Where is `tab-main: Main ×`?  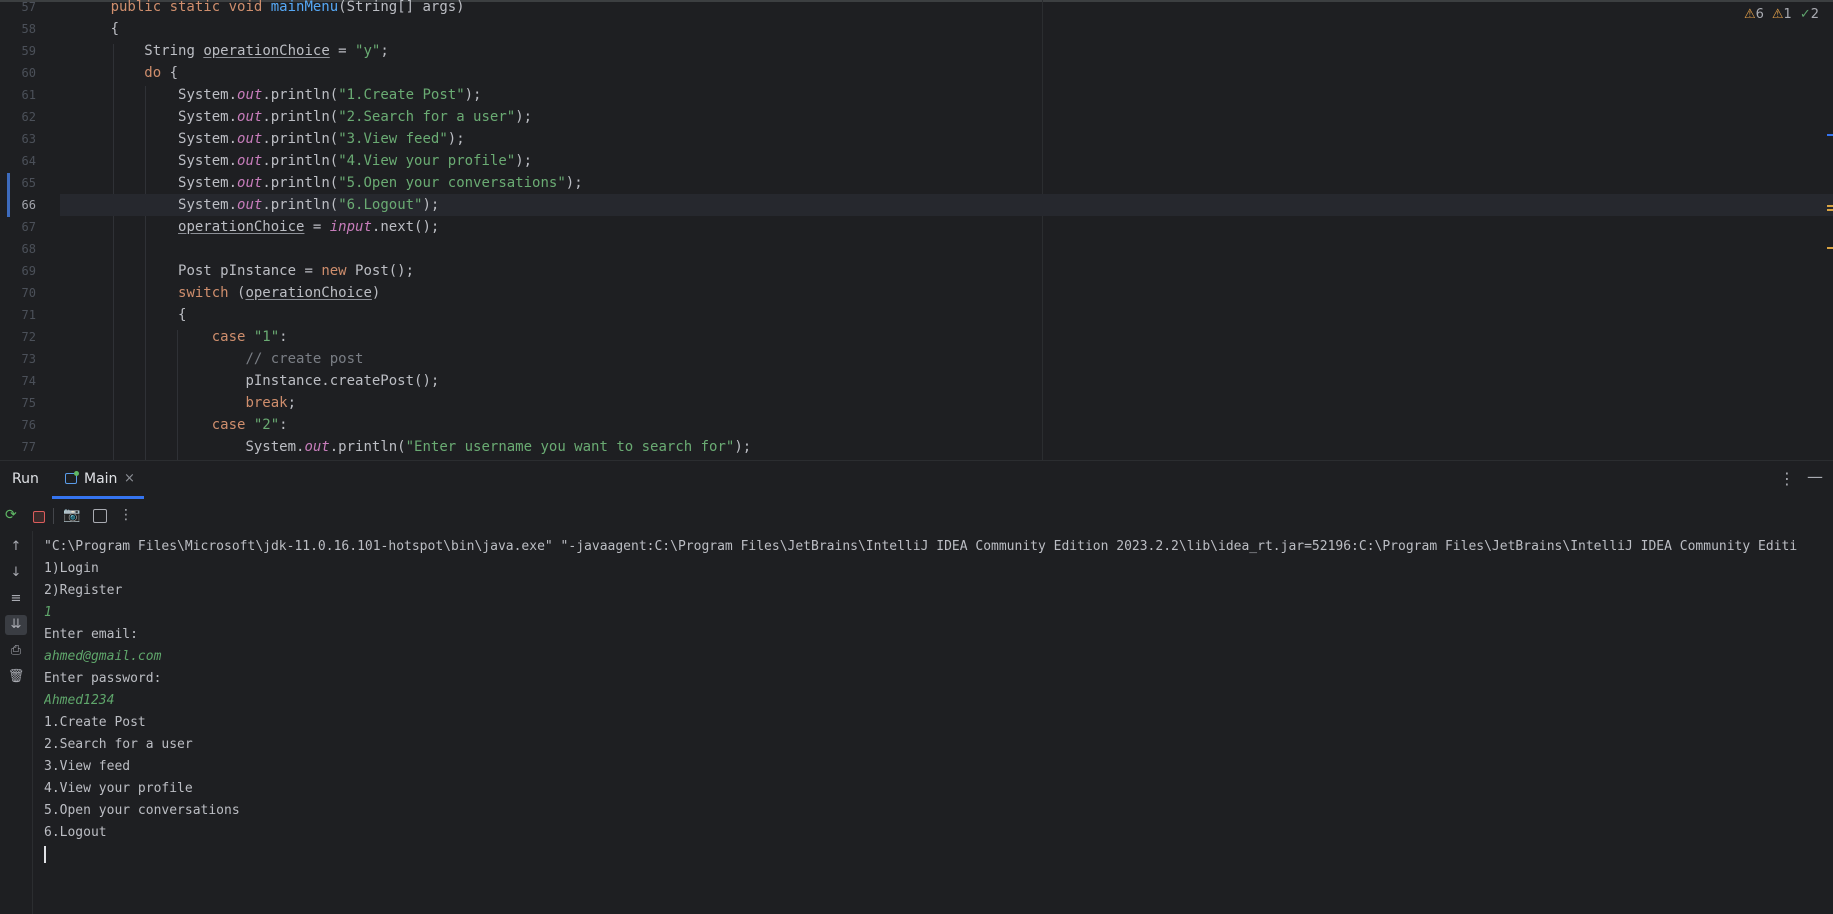 tab-main: Main × is located at coordinates (98, 480).